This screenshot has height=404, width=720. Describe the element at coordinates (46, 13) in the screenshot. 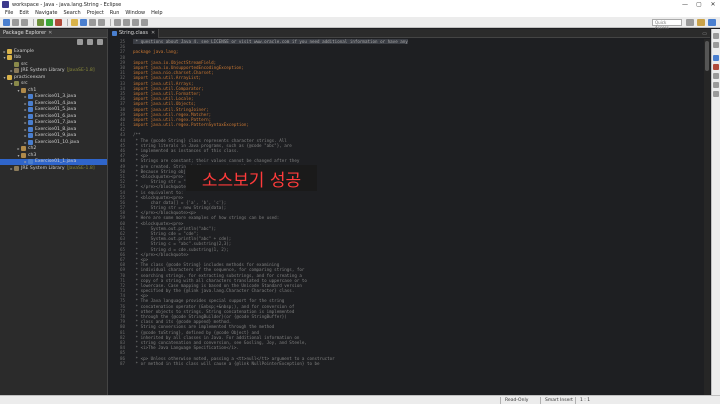

I see `menu-navigate: Navigate` at that location.